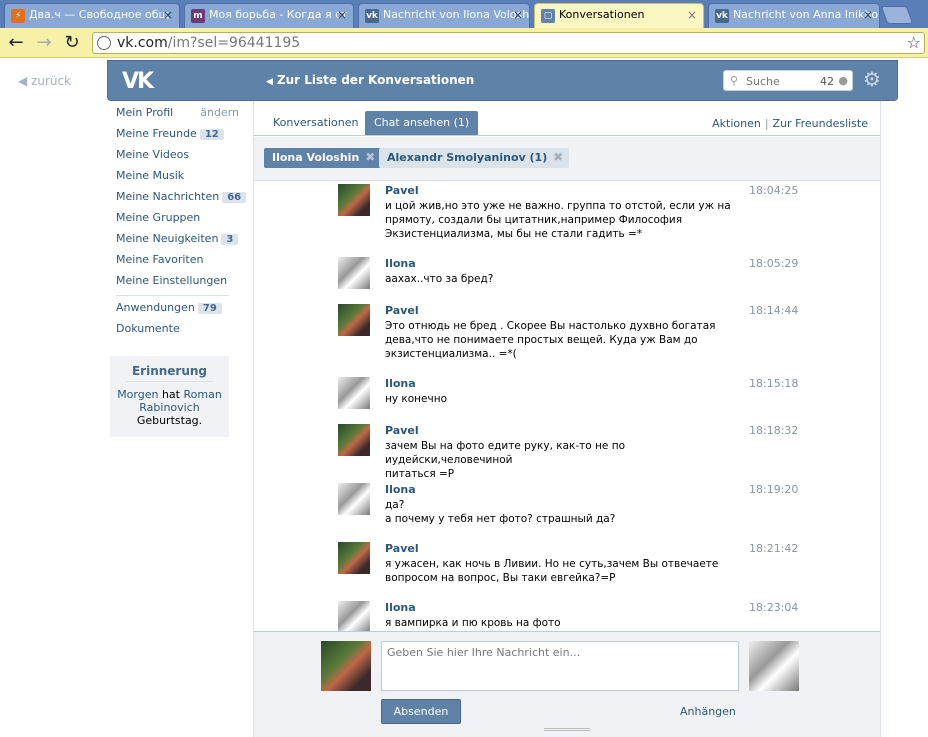 Image resolution: width=928 pixels, height=737 pixels. I want to click on sidebar-item-meine-gruppen: Meine Gruppen, so click(172, 216).